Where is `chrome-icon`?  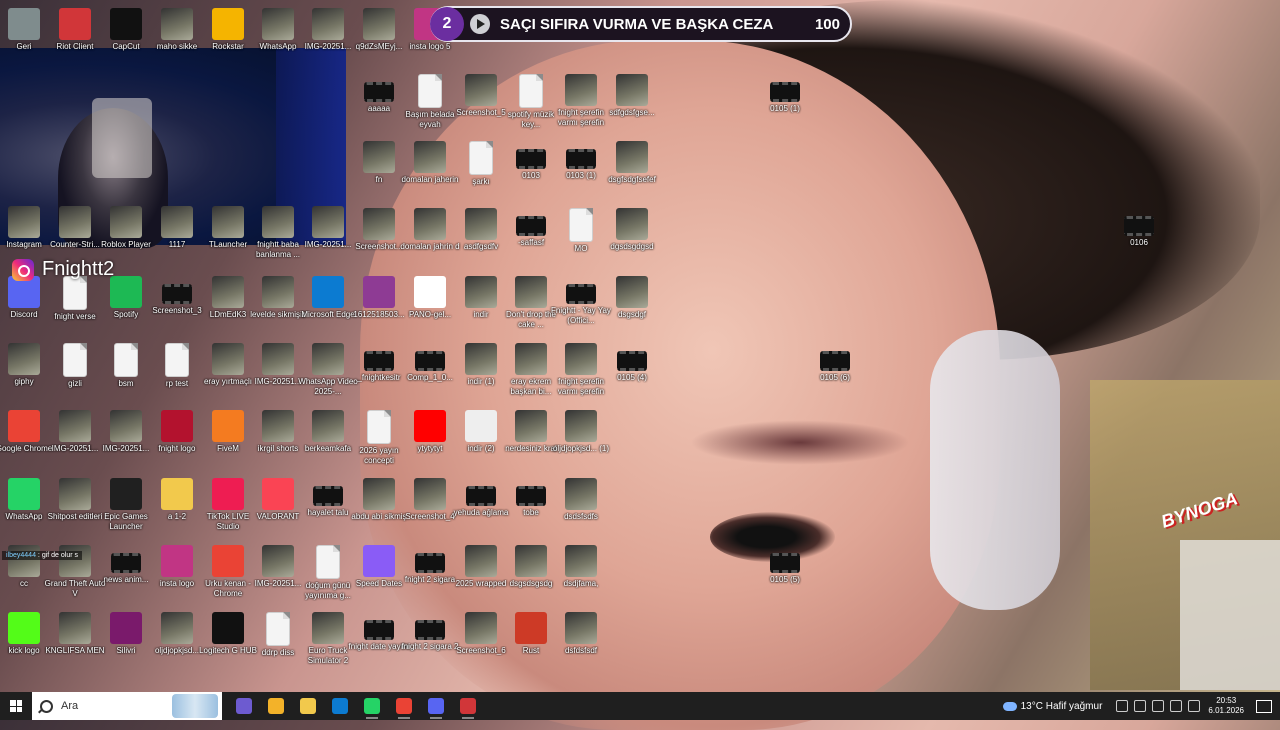
chrome-icon is located at coordinates (404, 706).